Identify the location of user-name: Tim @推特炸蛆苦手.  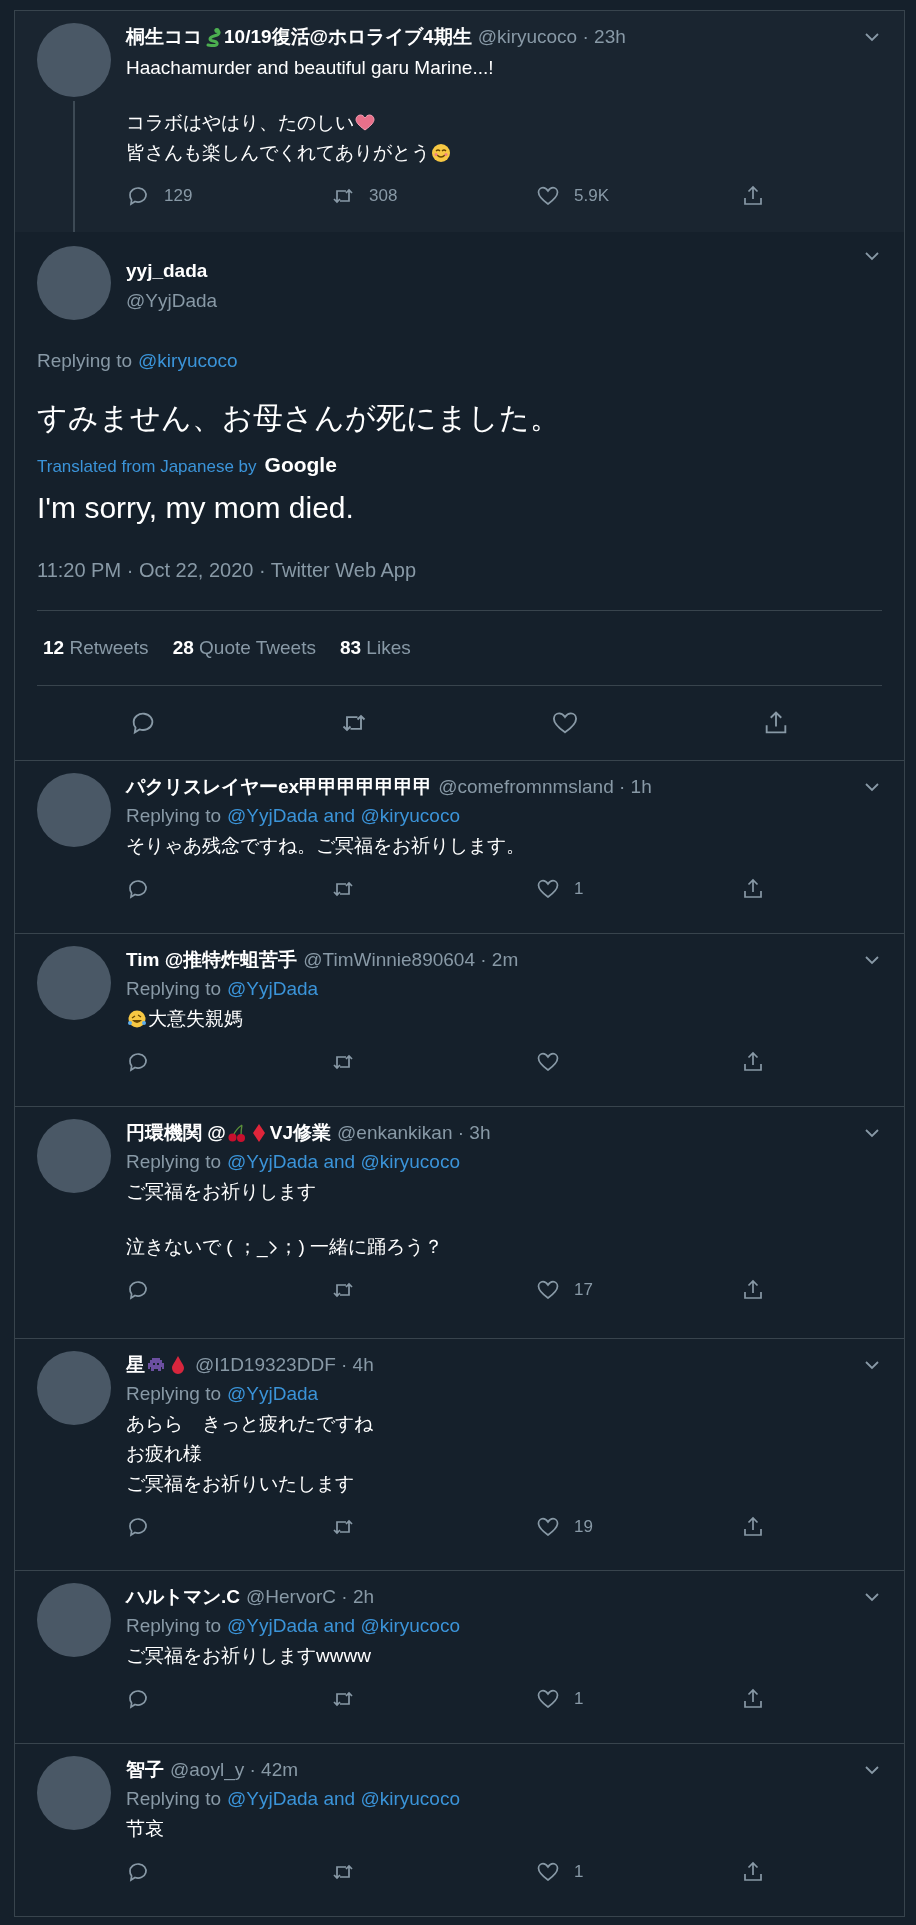
(212, 960).